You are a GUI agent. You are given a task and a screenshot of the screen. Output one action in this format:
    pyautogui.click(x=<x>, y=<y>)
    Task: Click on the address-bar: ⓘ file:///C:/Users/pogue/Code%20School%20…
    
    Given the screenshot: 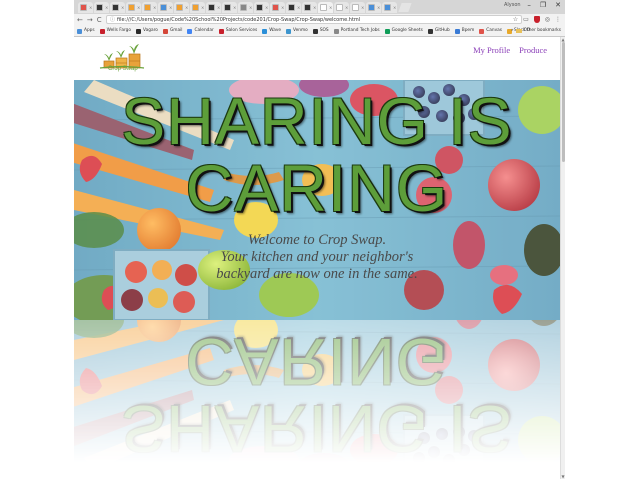 What is the action you would take?
    pyautogui.click(x=314, y=19)
    